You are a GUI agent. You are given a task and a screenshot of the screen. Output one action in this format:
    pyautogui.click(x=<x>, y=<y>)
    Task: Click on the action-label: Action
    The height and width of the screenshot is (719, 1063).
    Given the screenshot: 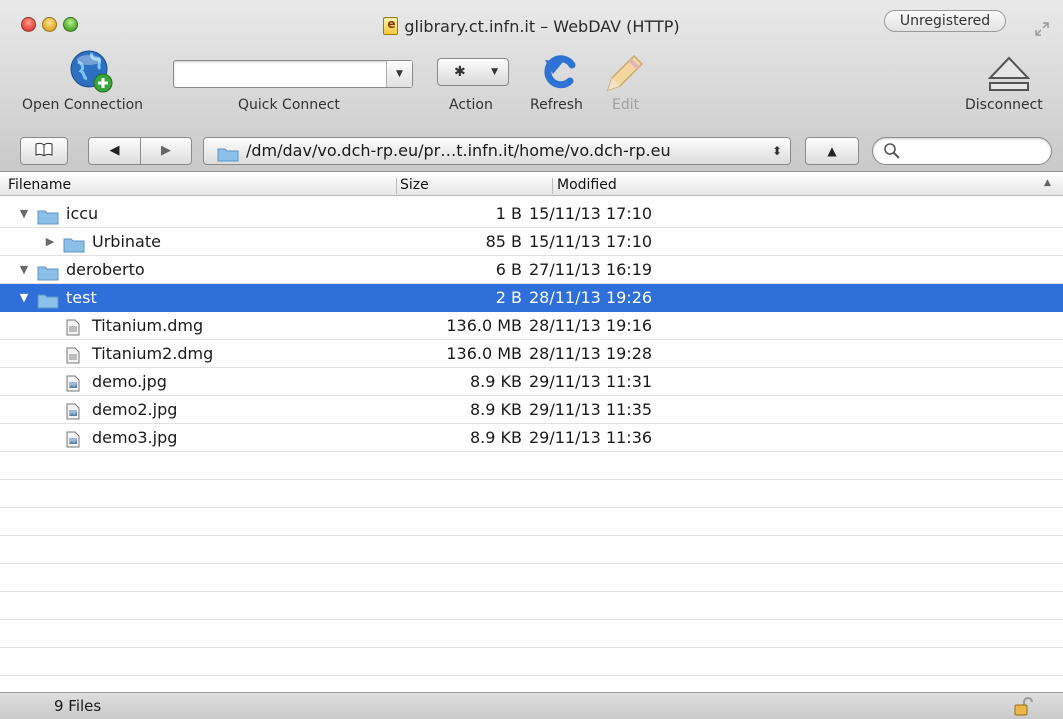 What is the action you would take?
    pyautogui.click(x=471, y=105)
    